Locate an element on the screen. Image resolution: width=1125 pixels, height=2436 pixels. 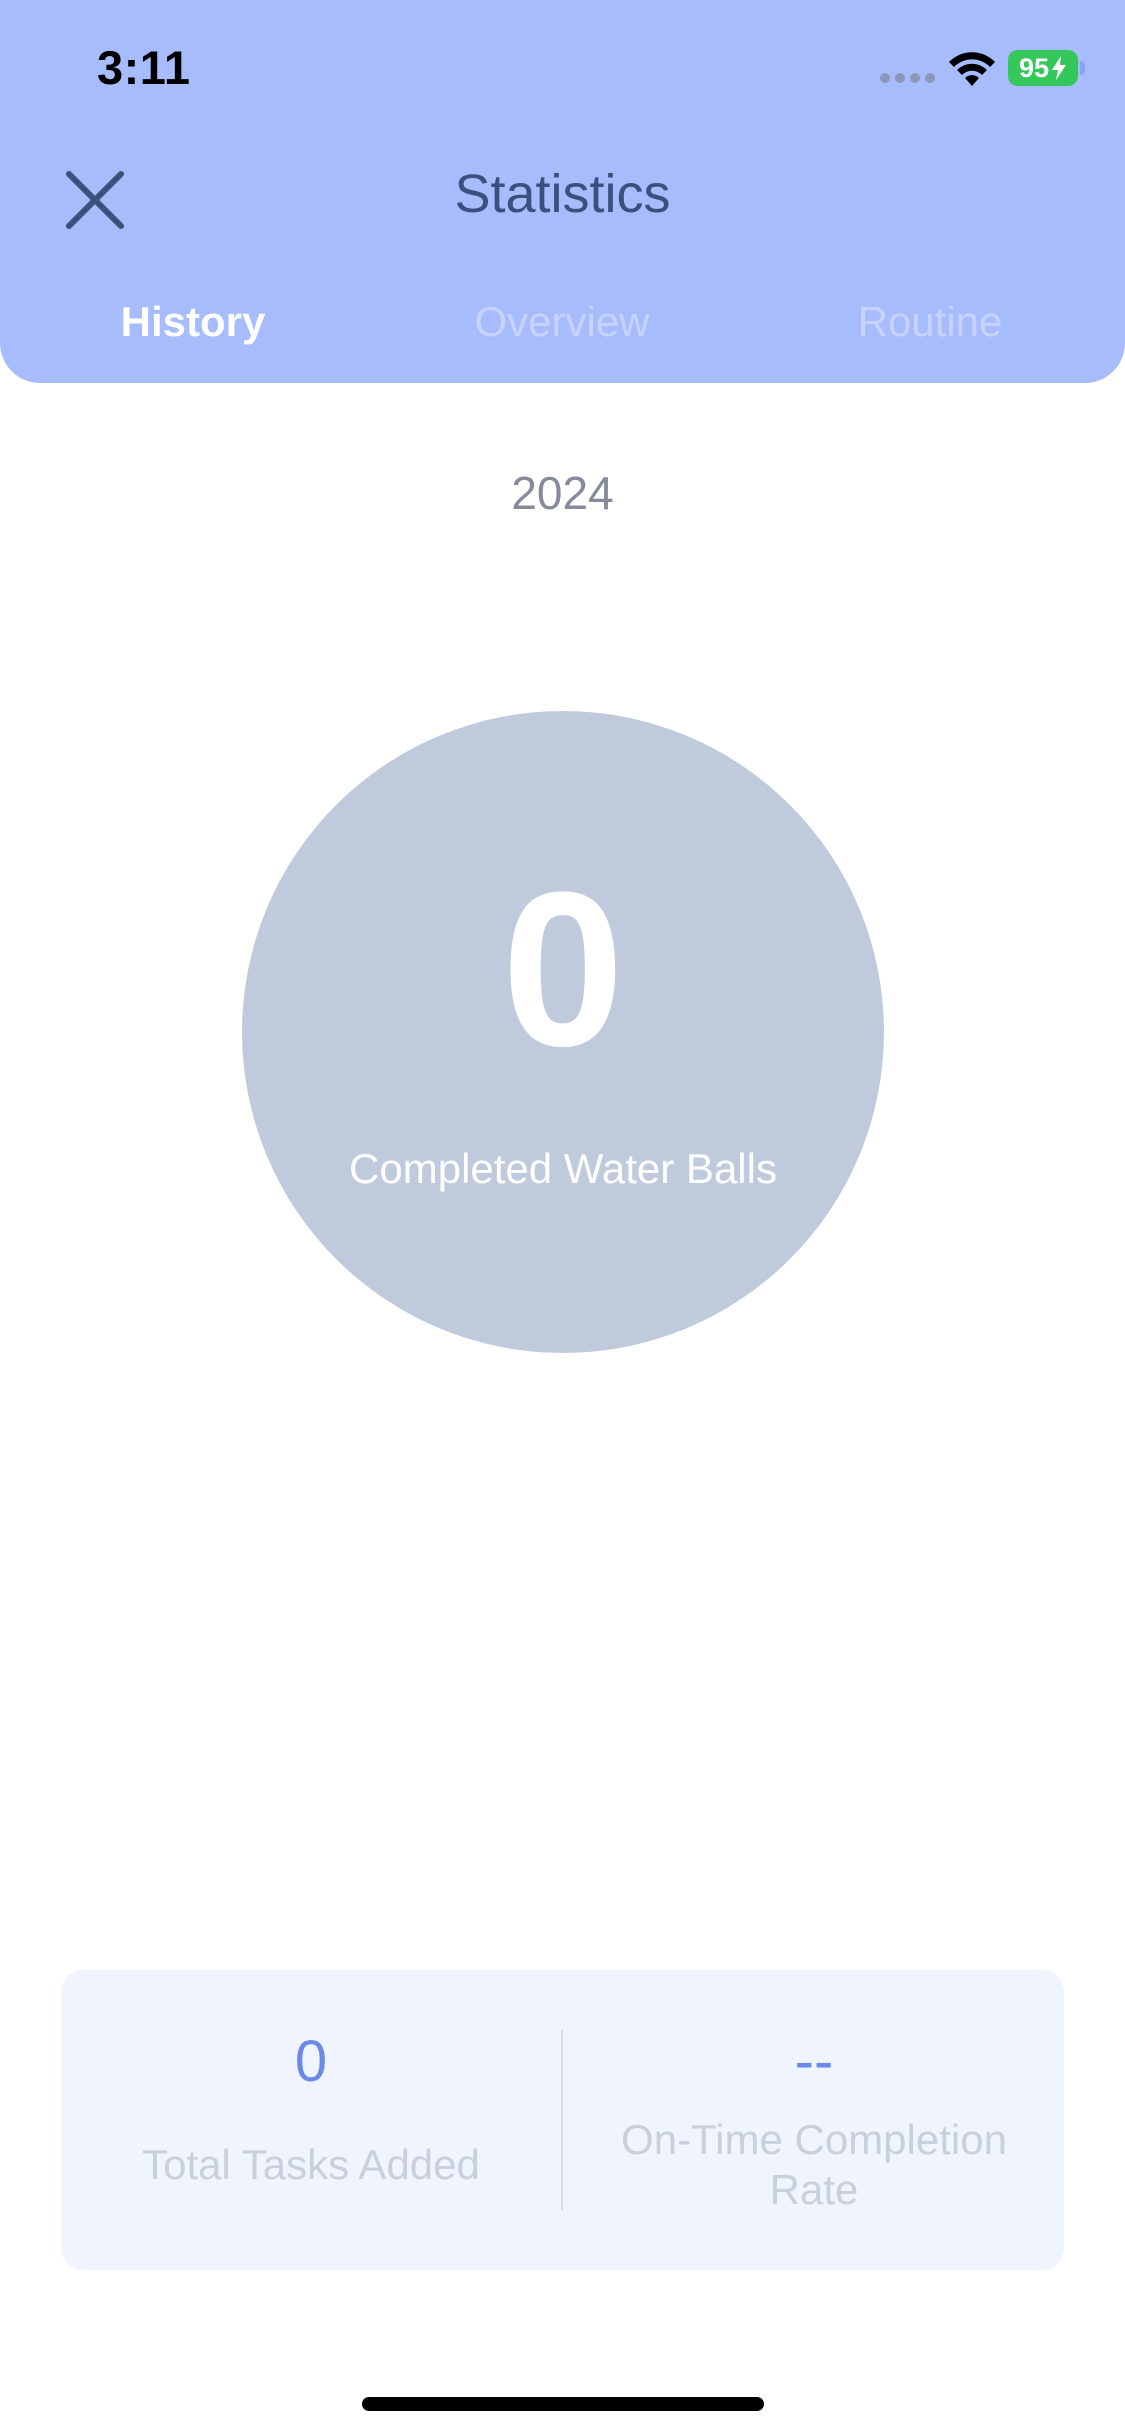
battery-level: 95 is located at coordinates (1034, 67).